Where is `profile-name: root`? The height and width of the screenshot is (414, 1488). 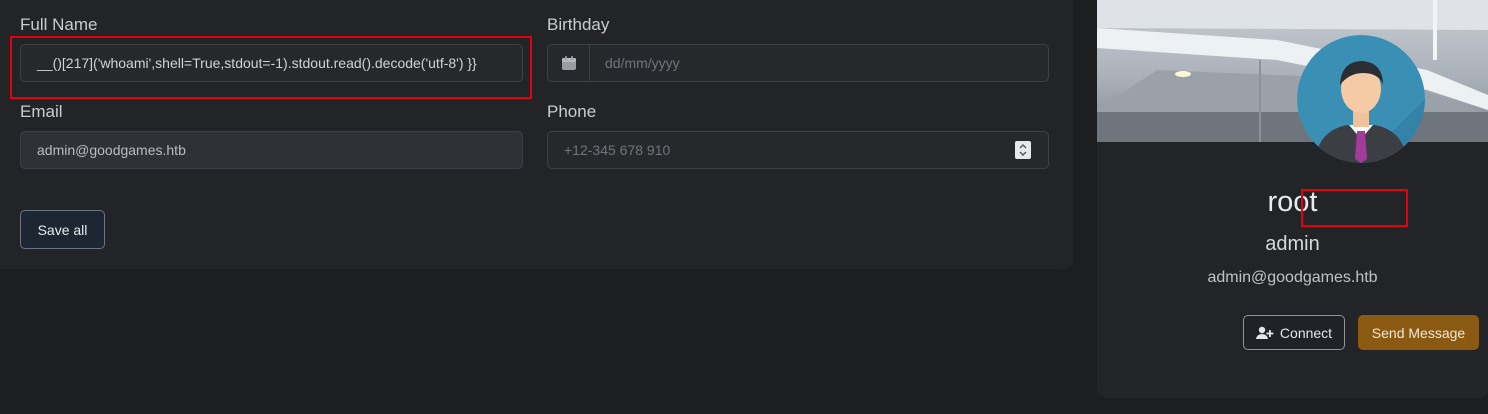
profile-name: root is located at coordinates (1292, 202).